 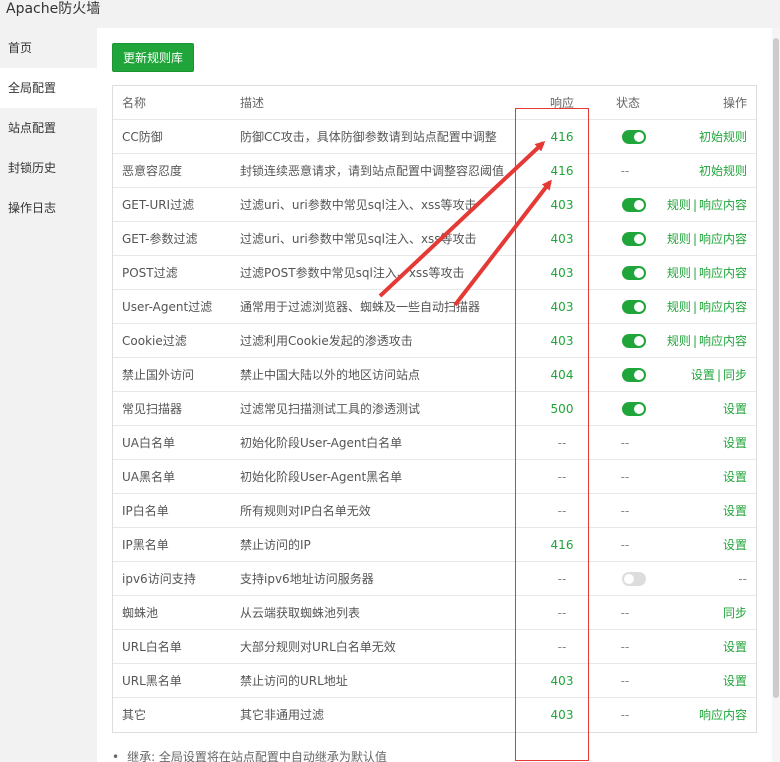 I want to click on table-row: 其它 其它非通用过滤 403 -- 响应内容, so click(x=434, y=715).